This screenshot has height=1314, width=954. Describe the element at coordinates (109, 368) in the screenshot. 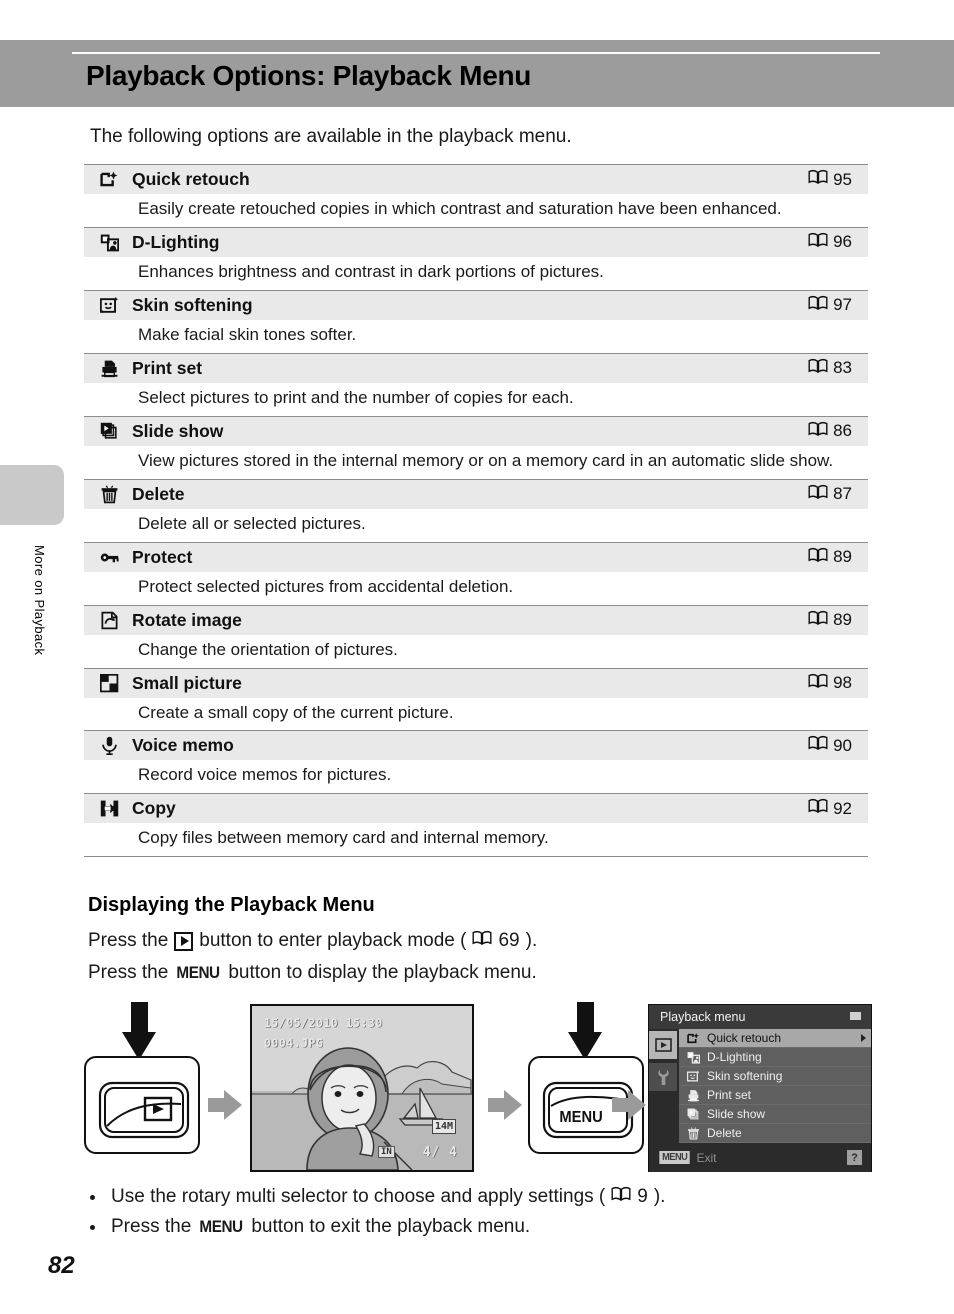

I see `print-set-icon` at that location.